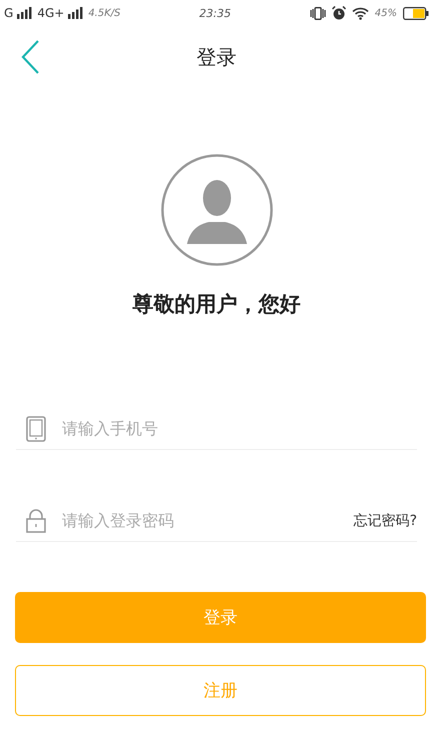 This screenshot has height=750, width=433. I want to click on vibrate-icon, so click(318, 13).